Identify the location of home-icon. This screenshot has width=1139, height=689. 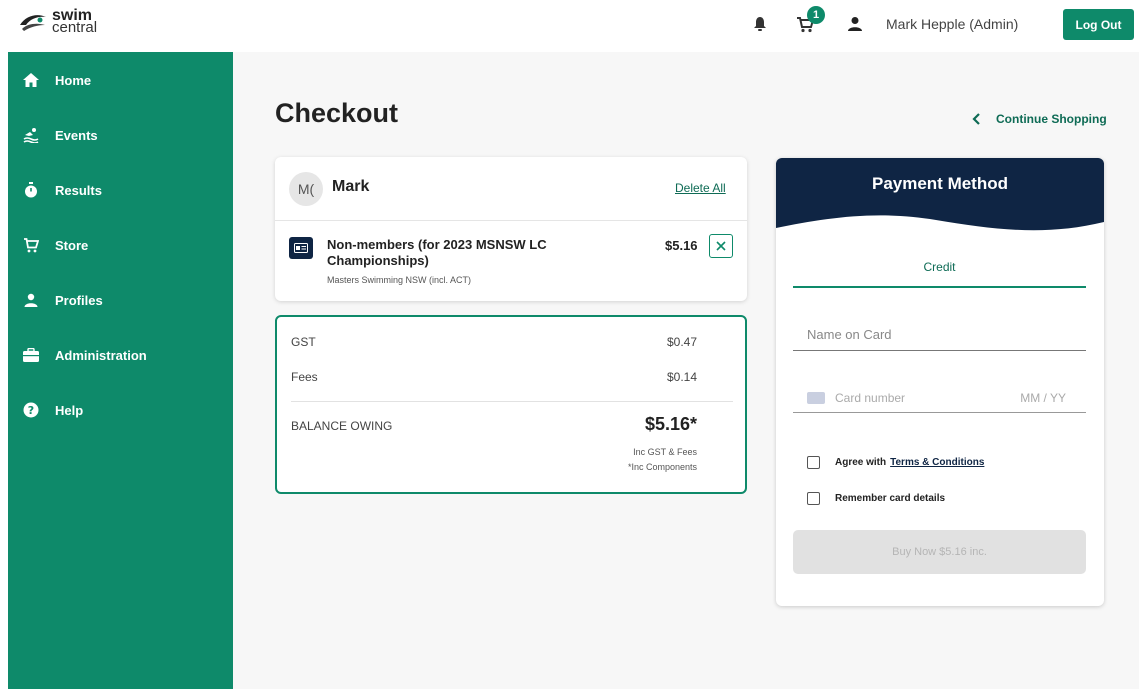
(31, 80).